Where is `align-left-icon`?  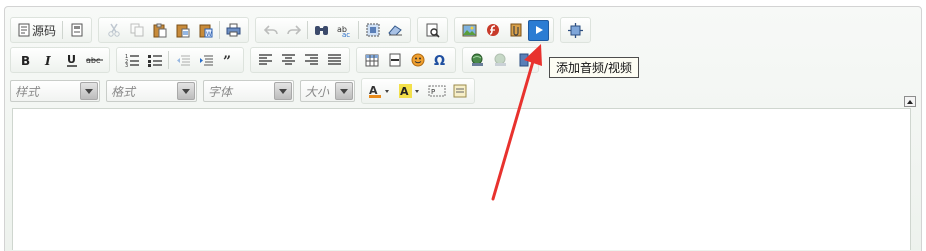
align-left-icon is located at coordinates (265, 60).